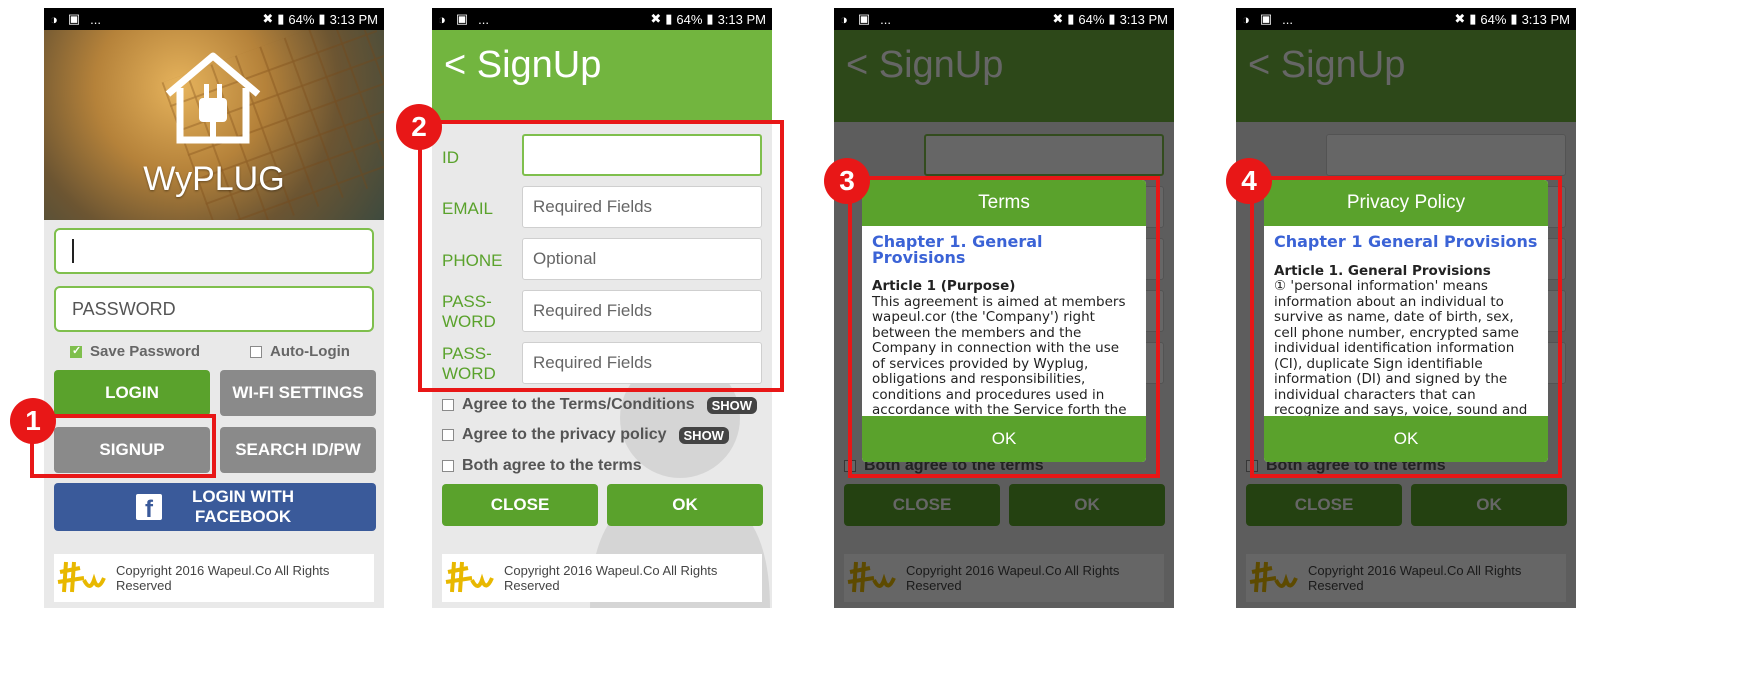 The image size is (1757, 680). What do you see at coordinates (847, 181) in the screenshot?
I see `callout-badge-3: 3` at bounding box center [847, 181].